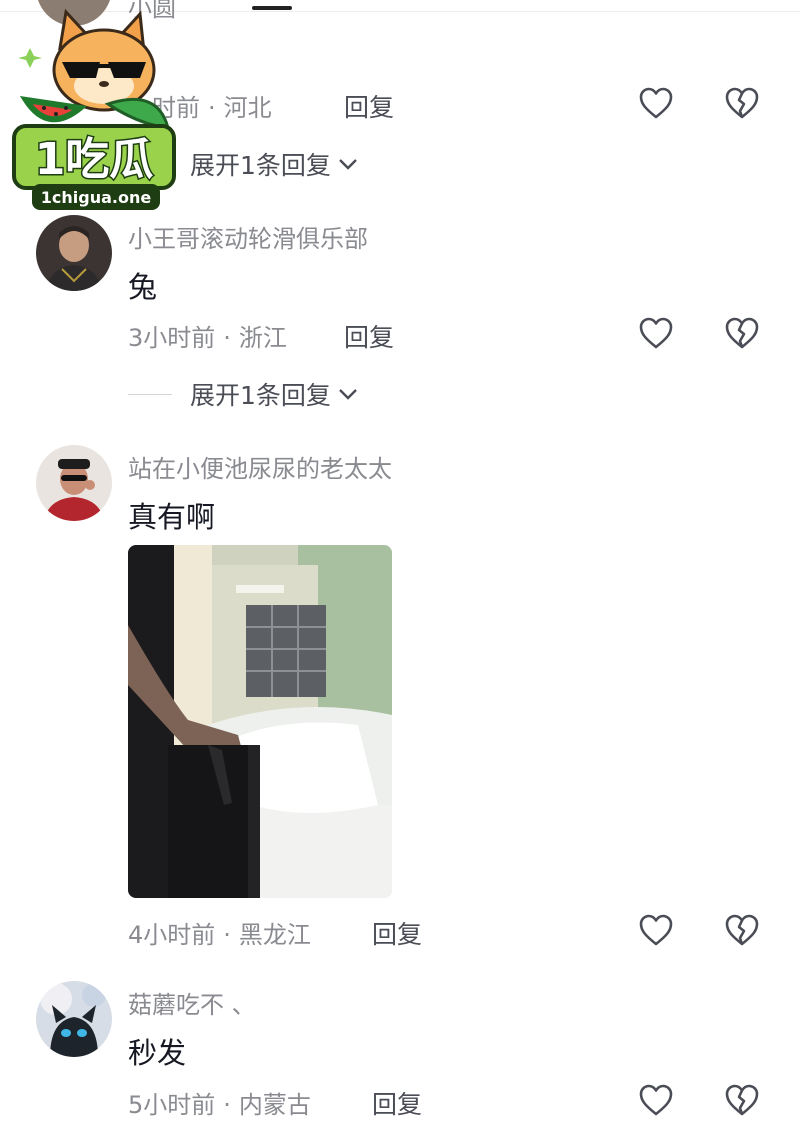 The height and width of the screenshot is (1140, 800). Describe the element at coordinates (150, 394) in the screenshot. I see `expand-divider` at that location.